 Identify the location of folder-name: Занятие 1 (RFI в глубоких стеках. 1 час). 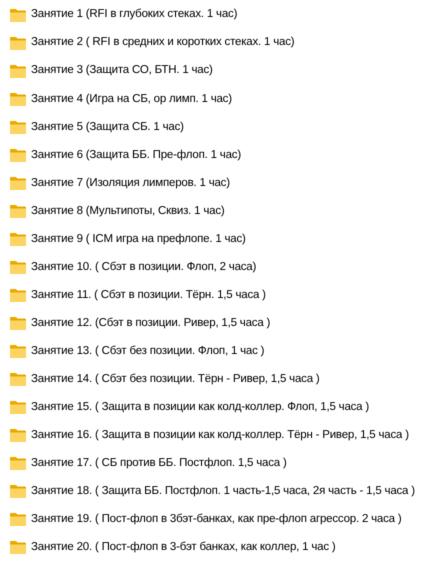
(134, 15).